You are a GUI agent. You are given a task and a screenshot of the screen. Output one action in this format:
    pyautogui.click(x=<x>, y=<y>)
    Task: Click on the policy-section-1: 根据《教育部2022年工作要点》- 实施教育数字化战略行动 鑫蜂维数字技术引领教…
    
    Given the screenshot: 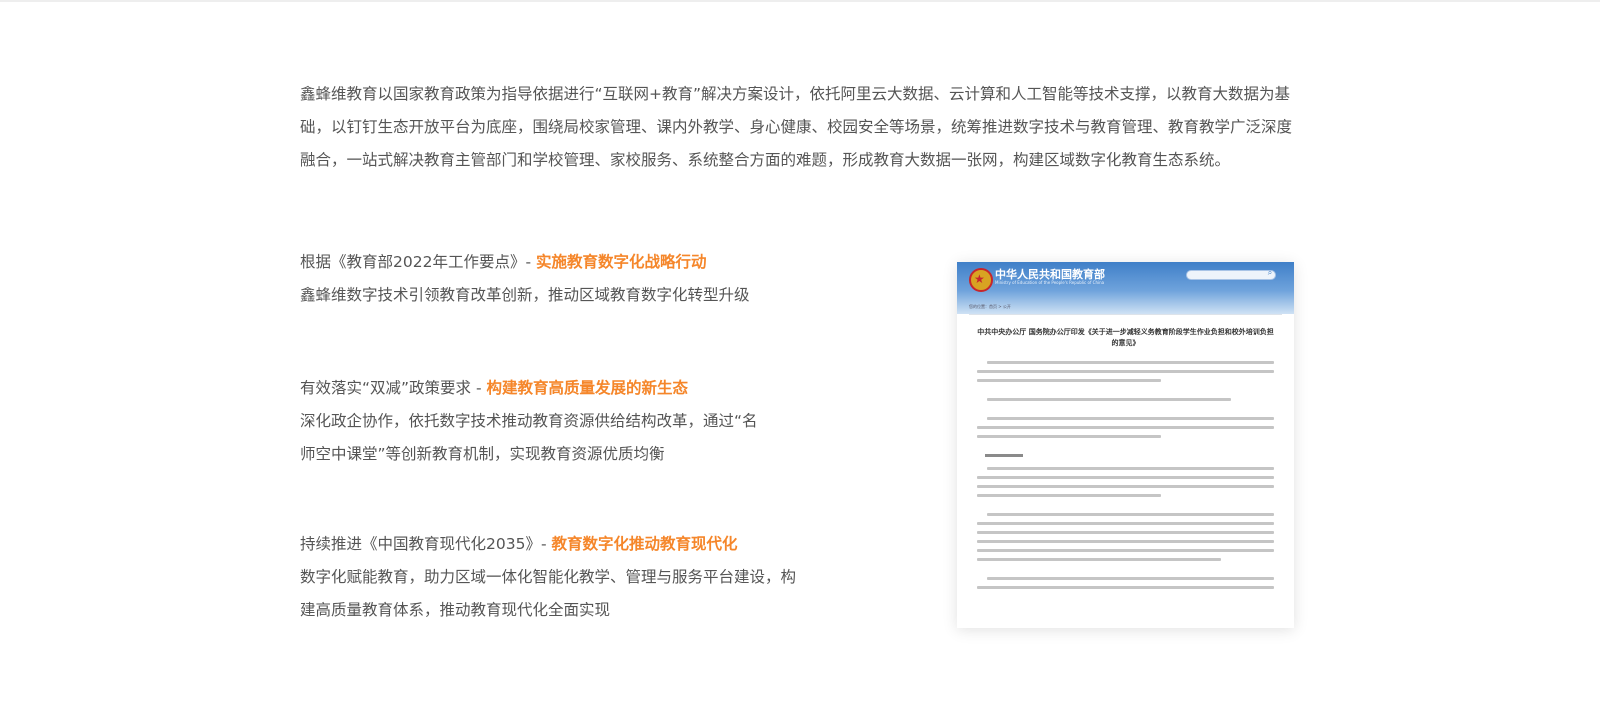 What is the action you would take?
    pyautogui.click(x=580, y=279)
    